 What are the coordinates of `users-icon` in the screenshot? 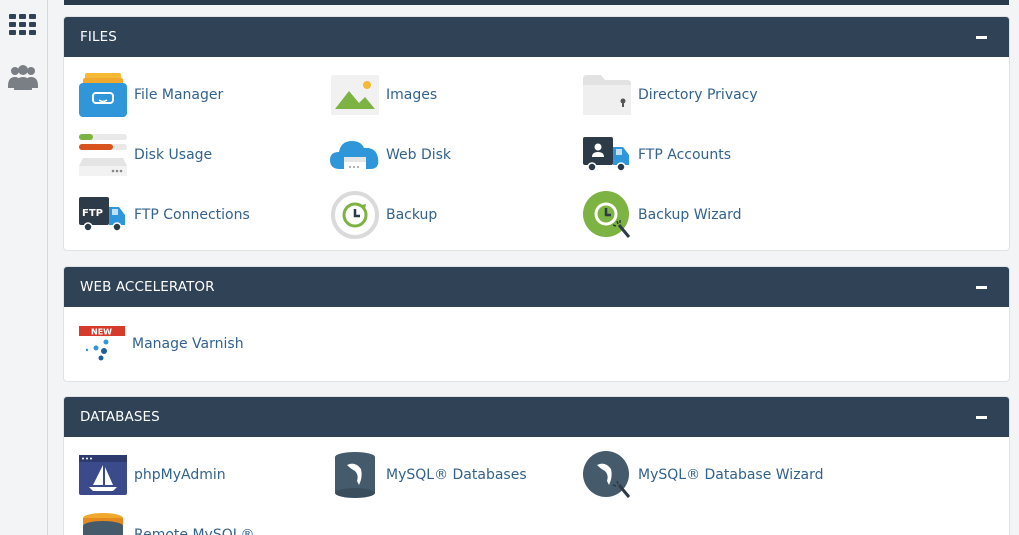 It's located at (23, 77).